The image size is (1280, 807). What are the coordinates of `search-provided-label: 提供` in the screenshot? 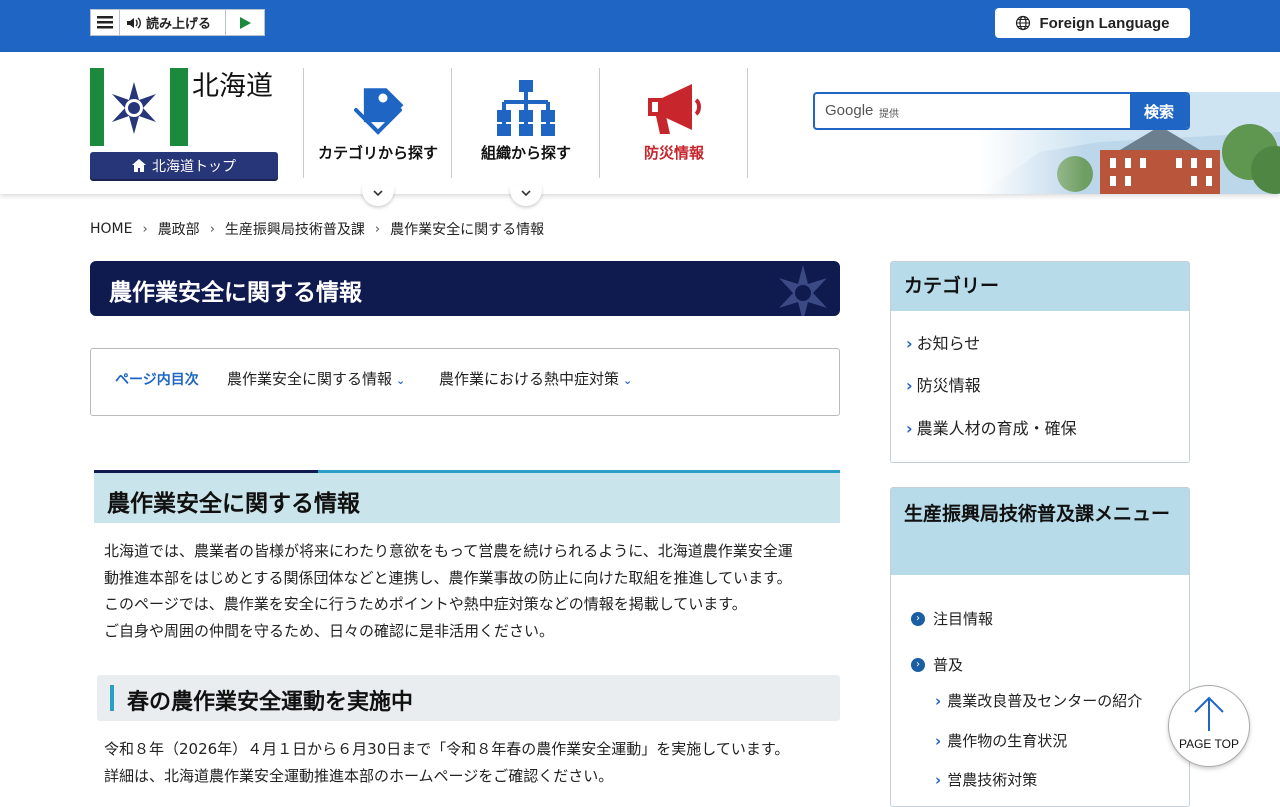 It's located at (889, 114).